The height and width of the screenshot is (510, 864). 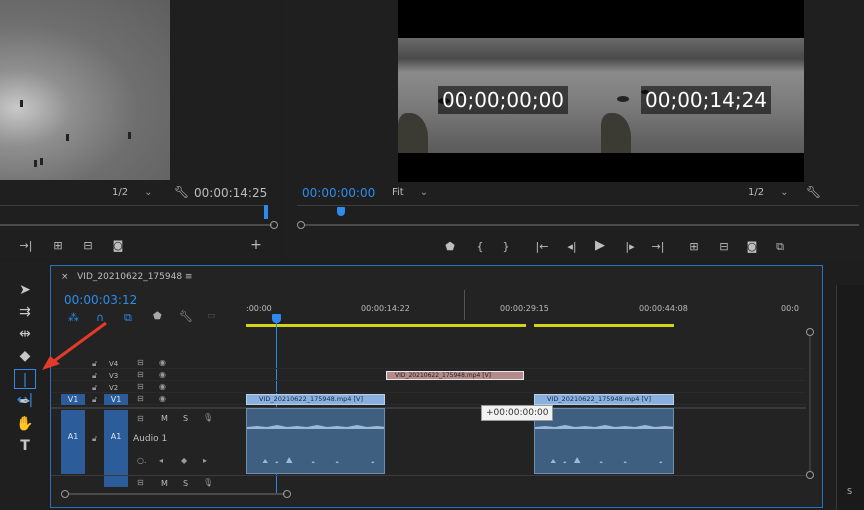 What do you see at coordinates (88, 245) in the screenshot?
I see `overwrite-icon: ⊟` at bounding box center [88, 245].